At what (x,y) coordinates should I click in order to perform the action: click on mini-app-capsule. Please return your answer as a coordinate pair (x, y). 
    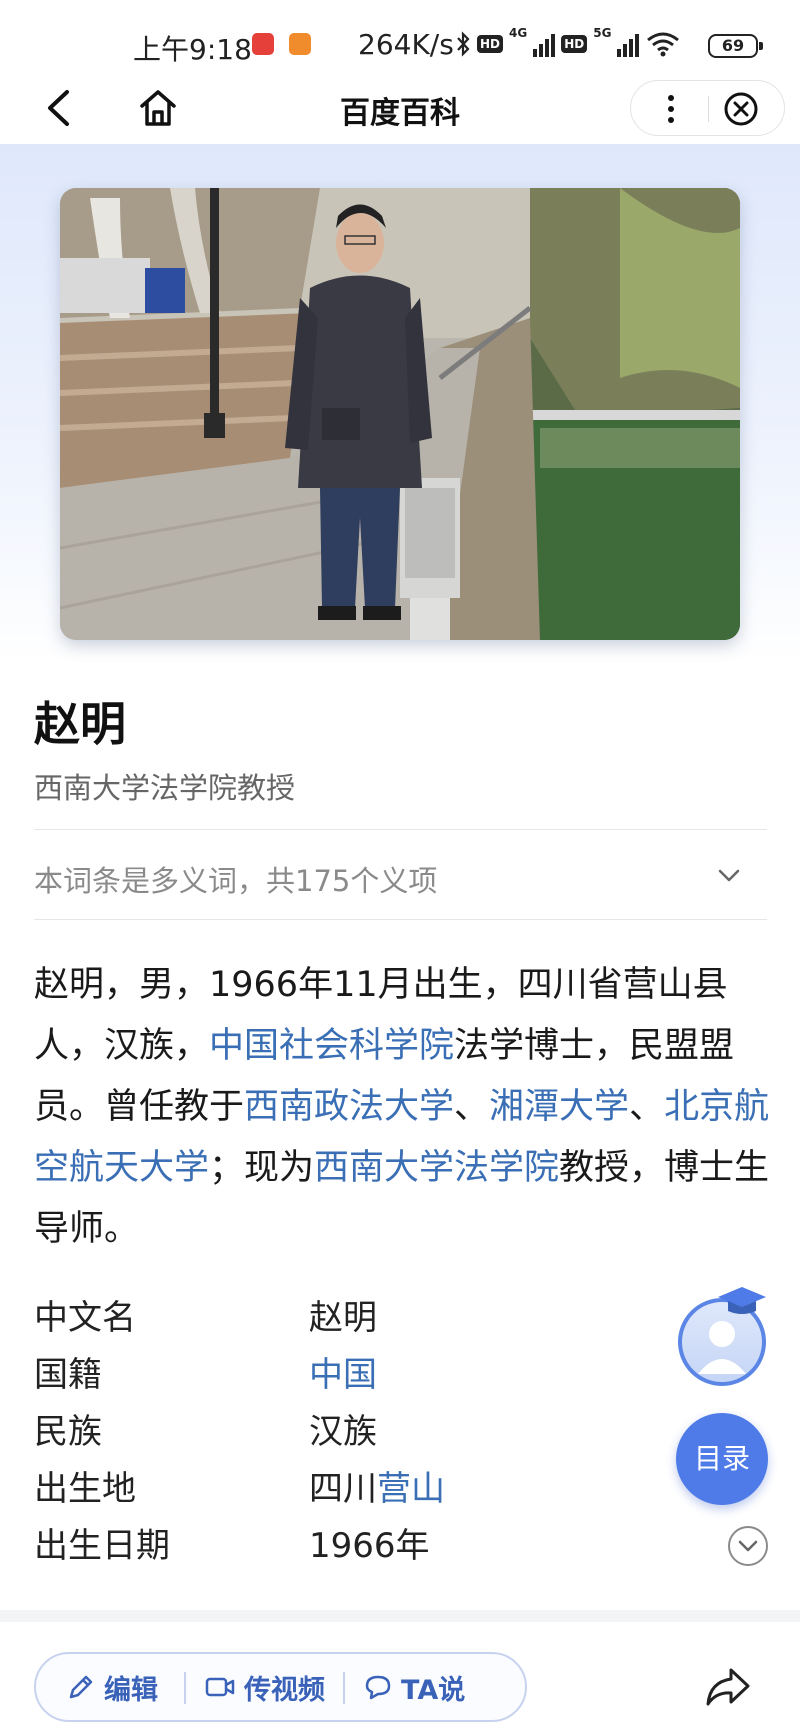
    Looking at the image, I should click on (707, 108).